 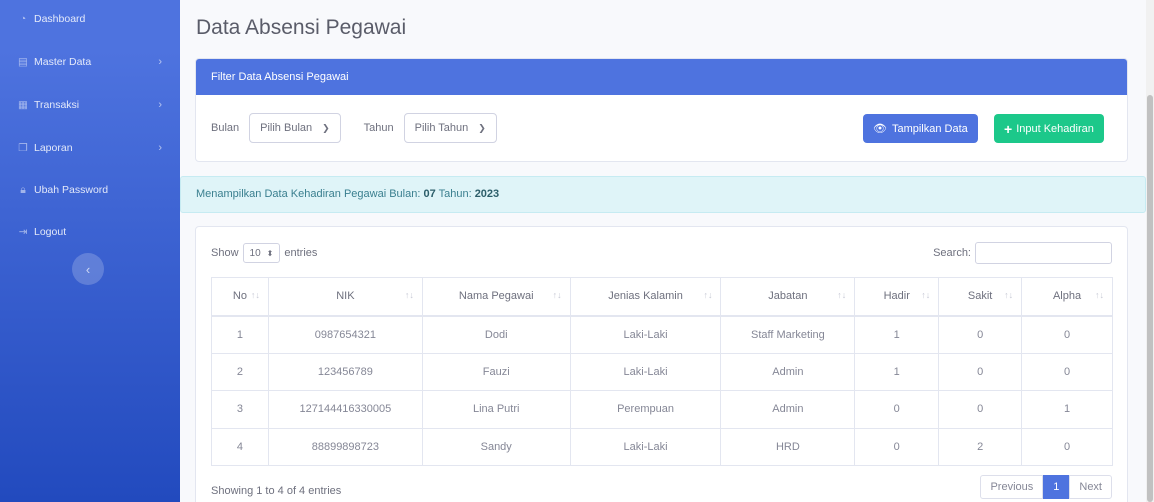 What do you see at coordinates (50, 232) in the screenshot?
I see `sidebar-item-label: Logout` at bounding box center [50, 232].